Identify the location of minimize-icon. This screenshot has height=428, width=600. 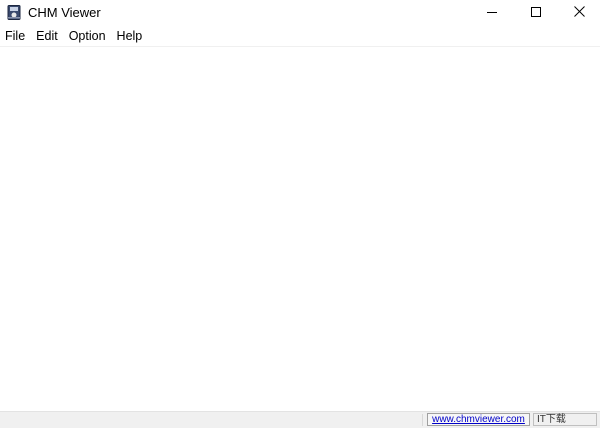
(492, 13).